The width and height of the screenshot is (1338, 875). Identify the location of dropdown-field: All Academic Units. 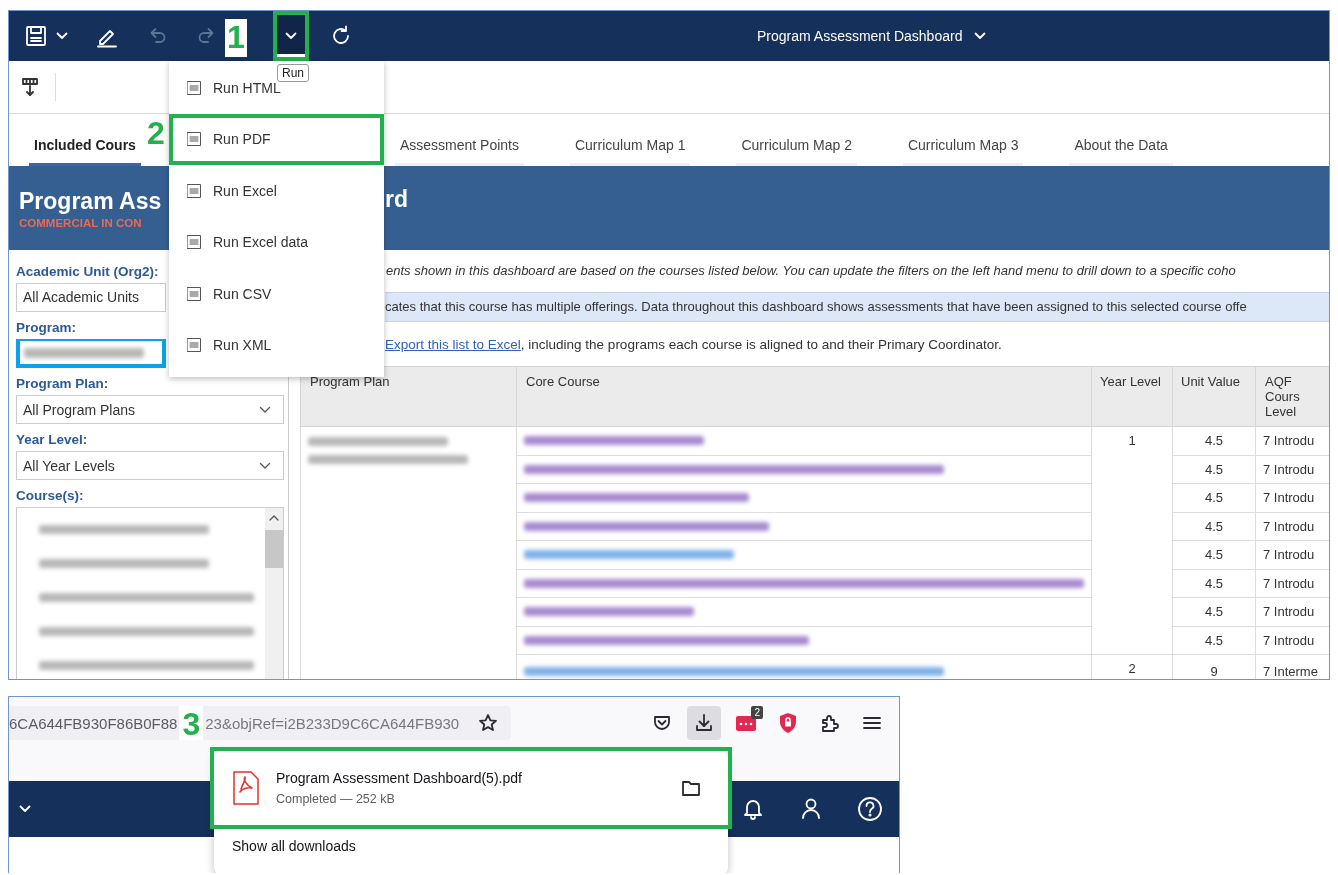
(91, 297).